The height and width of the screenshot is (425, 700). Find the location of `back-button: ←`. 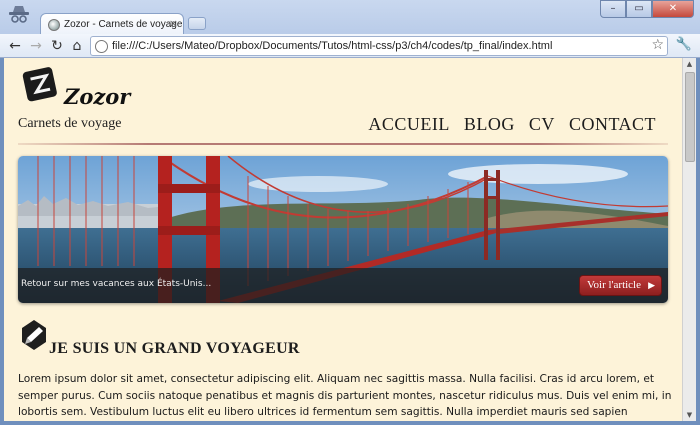

back-button: ← is located at coordinates (15, 46).